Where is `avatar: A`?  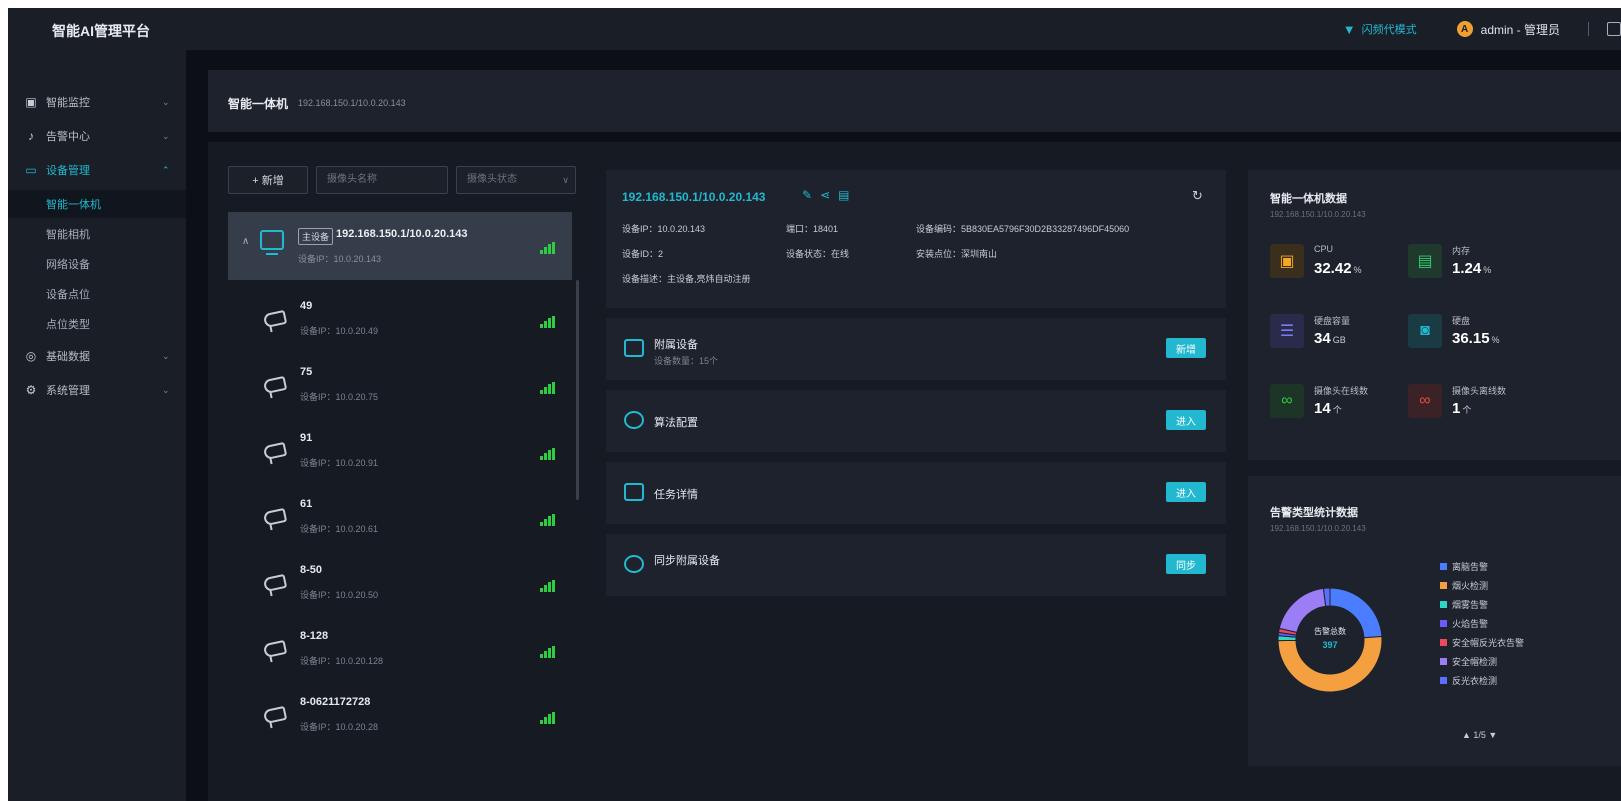
avatar: A is located at coordinates (1464, 29).